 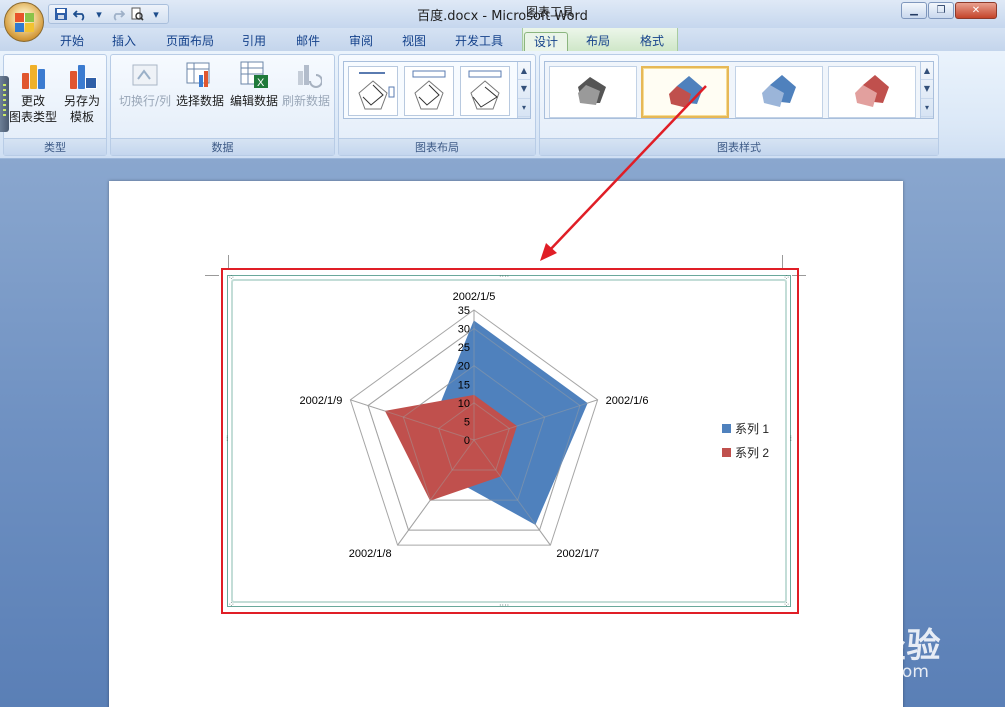 I want to click on chart-layout-gallery: ▲ ▼ ▾, so click(x=437, y=90).